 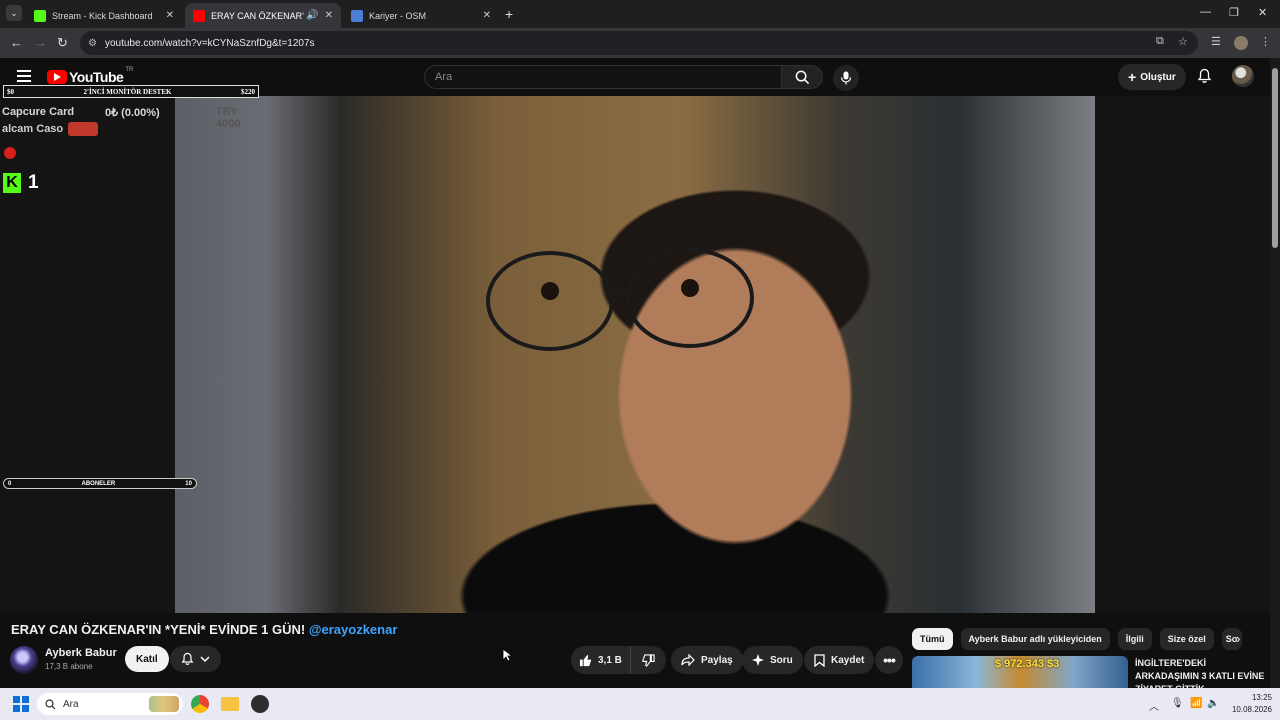 I want to click on file-explorer-icon, so click(x=230, y=704).